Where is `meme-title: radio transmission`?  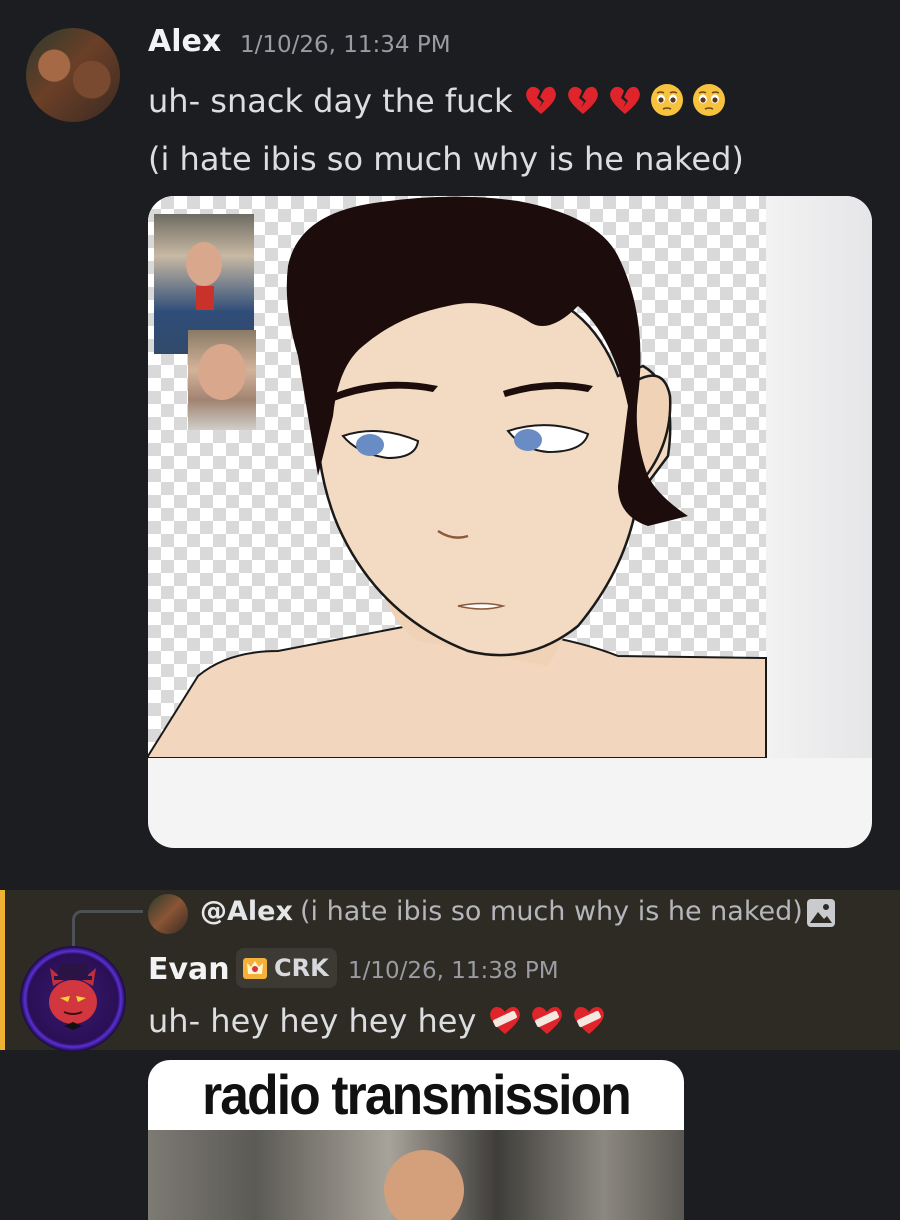 meme-title: radio transmission is located at coordinates (417, 1094).